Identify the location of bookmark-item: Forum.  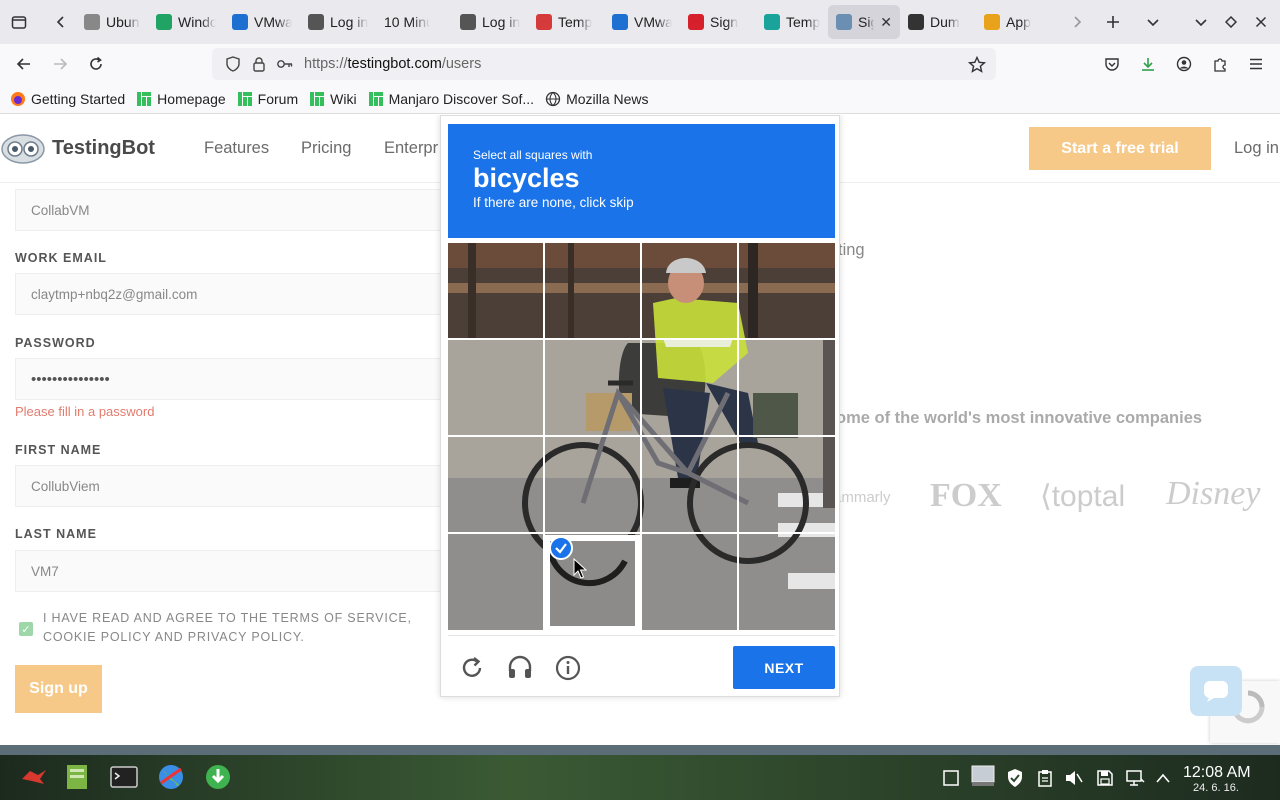
(267, 99).